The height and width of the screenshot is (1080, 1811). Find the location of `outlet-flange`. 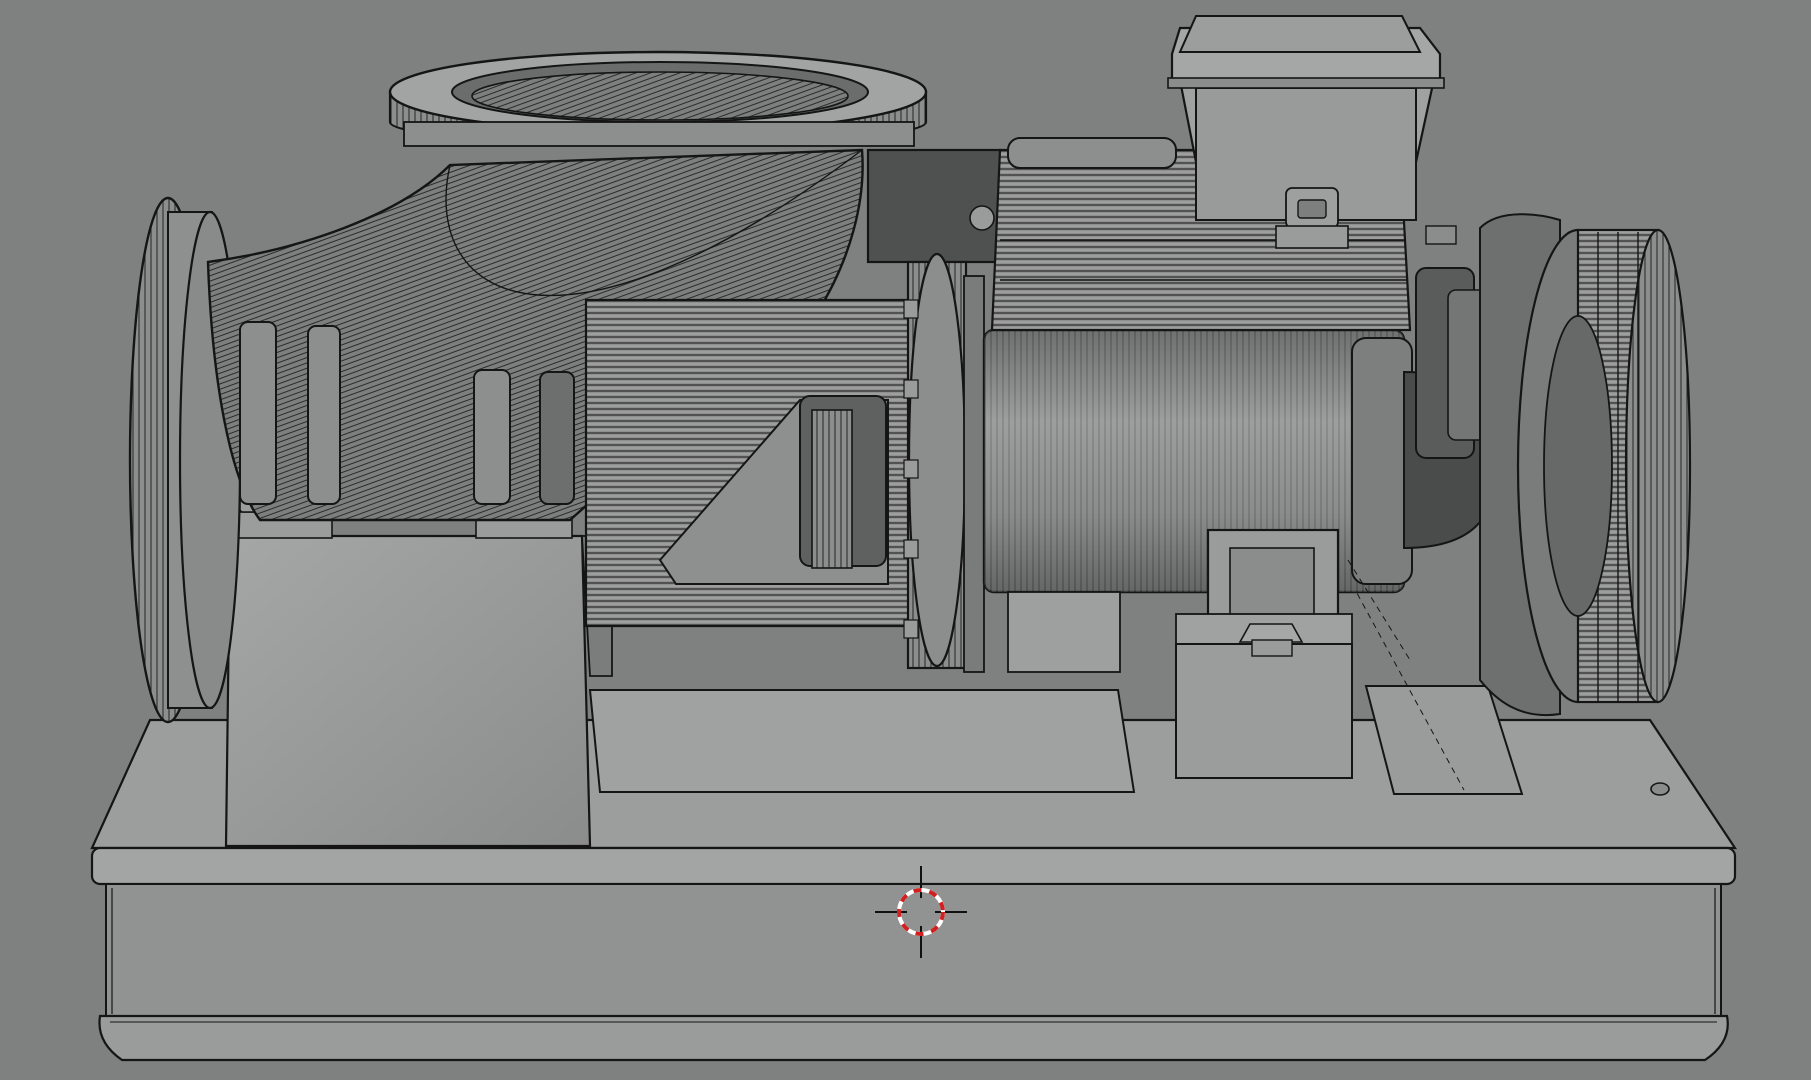

outlet-flange is located at coordinates (658, 98).